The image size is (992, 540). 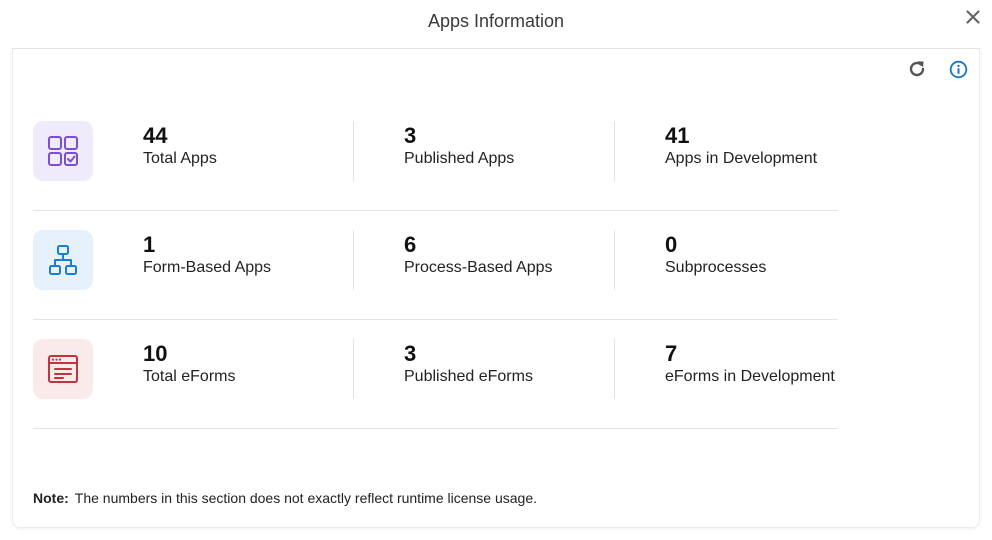 I want to click on apps-tile, so click(x=63, y=151).